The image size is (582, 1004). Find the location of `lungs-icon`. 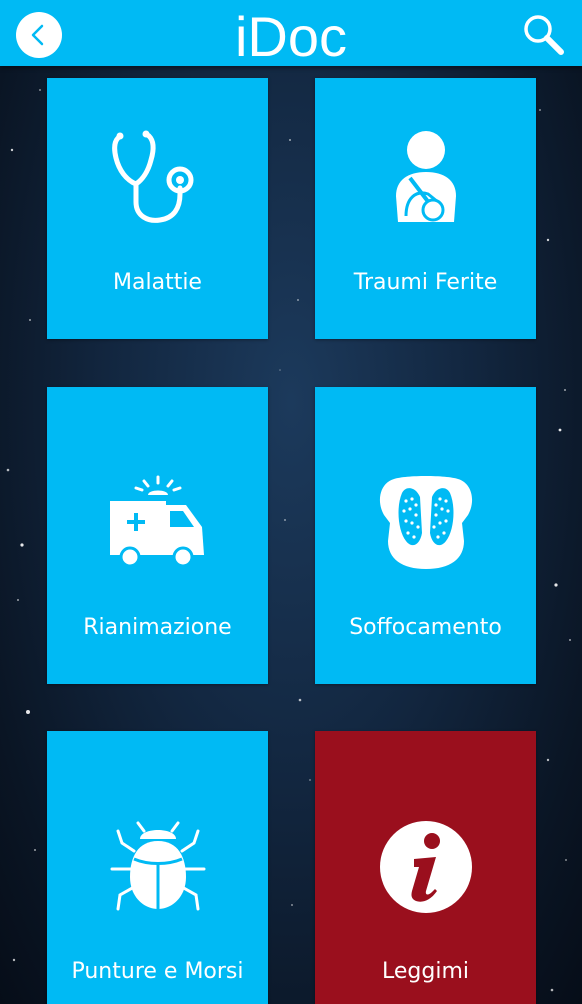

lungs-icon is located at coordinates (425, 522).